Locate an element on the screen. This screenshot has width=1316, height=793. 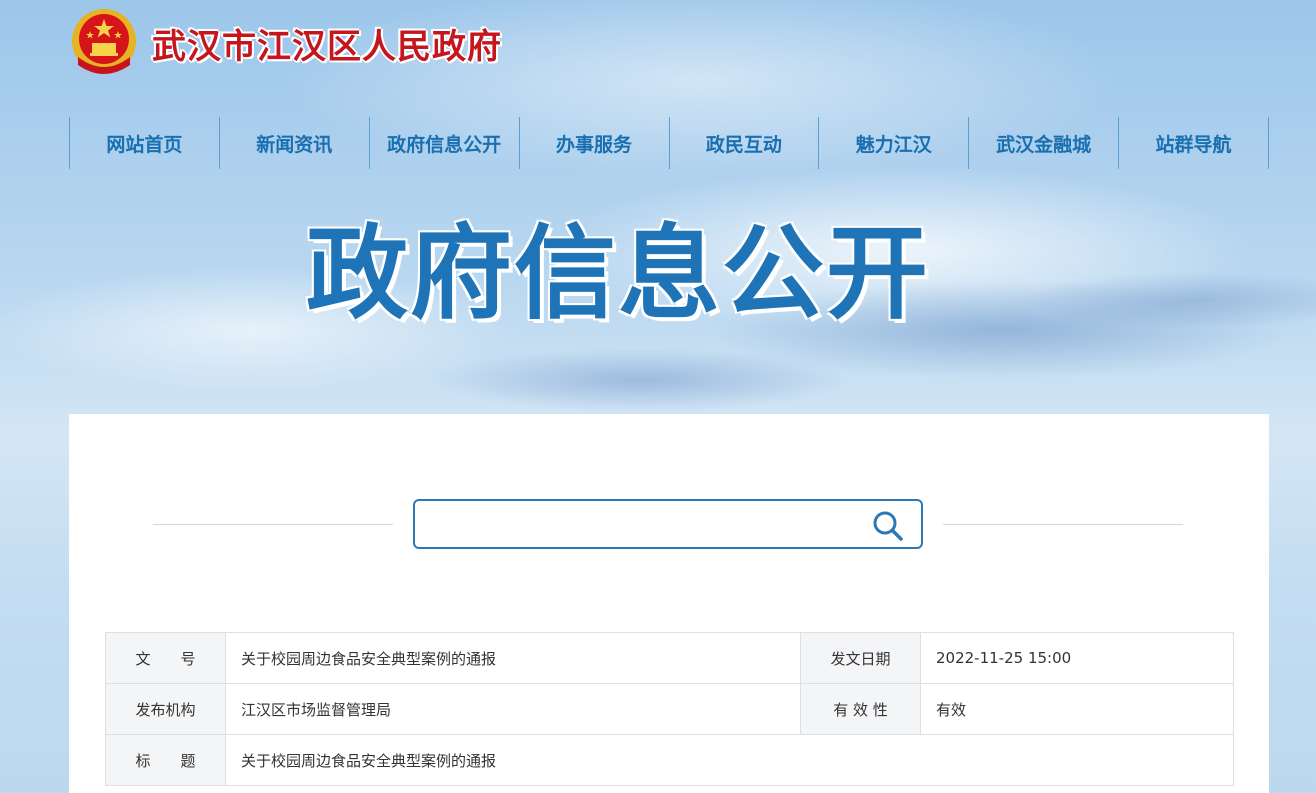
search-divider-left is located at coordinates (273, 524).